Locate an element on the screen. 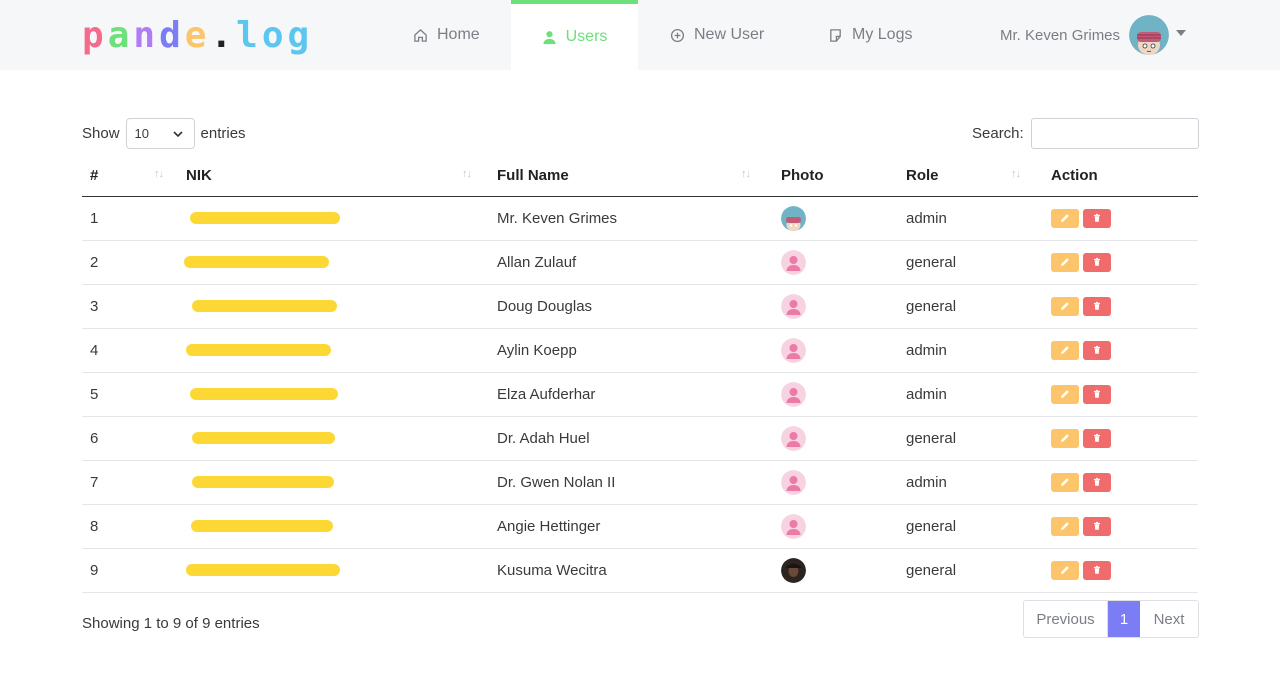 The width and height of the screenshot is (1280, 688). user-menu: Mr. Keven Grimes is located at coordinates (1093, 35).